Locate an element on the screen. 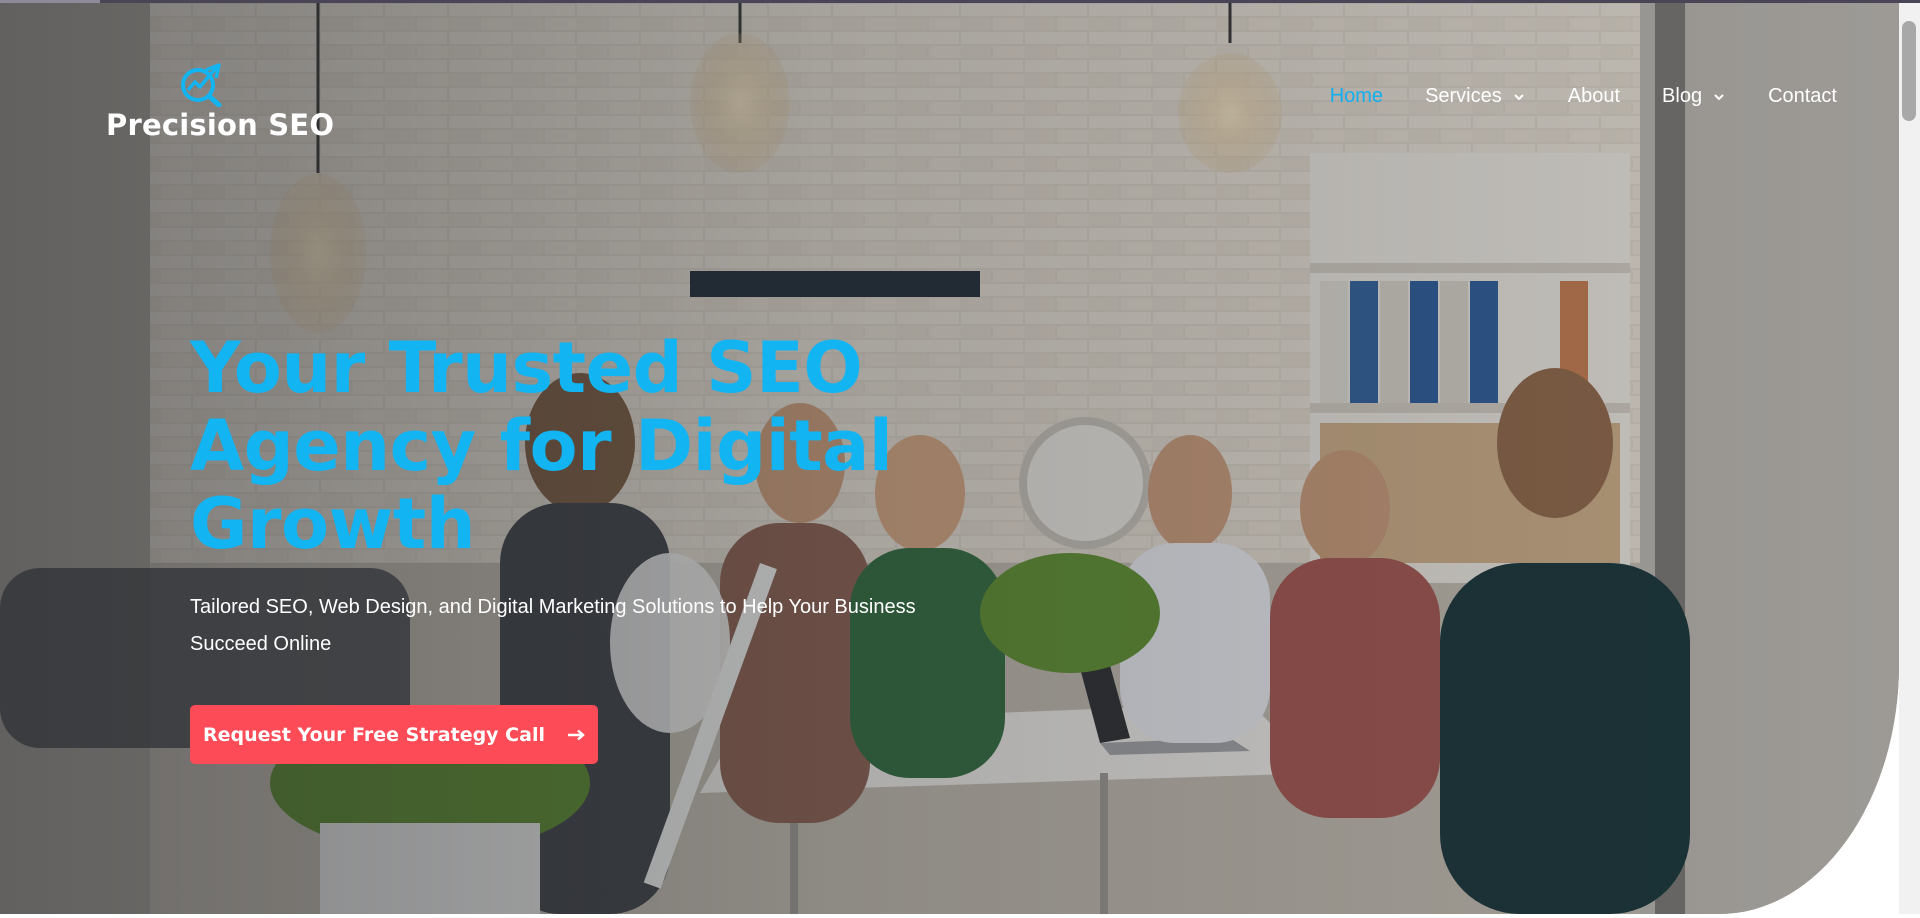 Image resolution: width=1920 pixels, height=918 pixels. arrow-right-icon is located at coordinates (576, 734).